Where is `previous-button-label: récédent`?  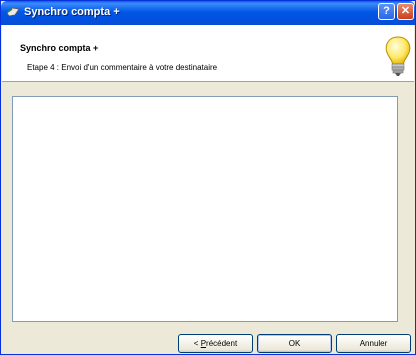
previous-button-label: récédent is located at coordinates (222, 343).